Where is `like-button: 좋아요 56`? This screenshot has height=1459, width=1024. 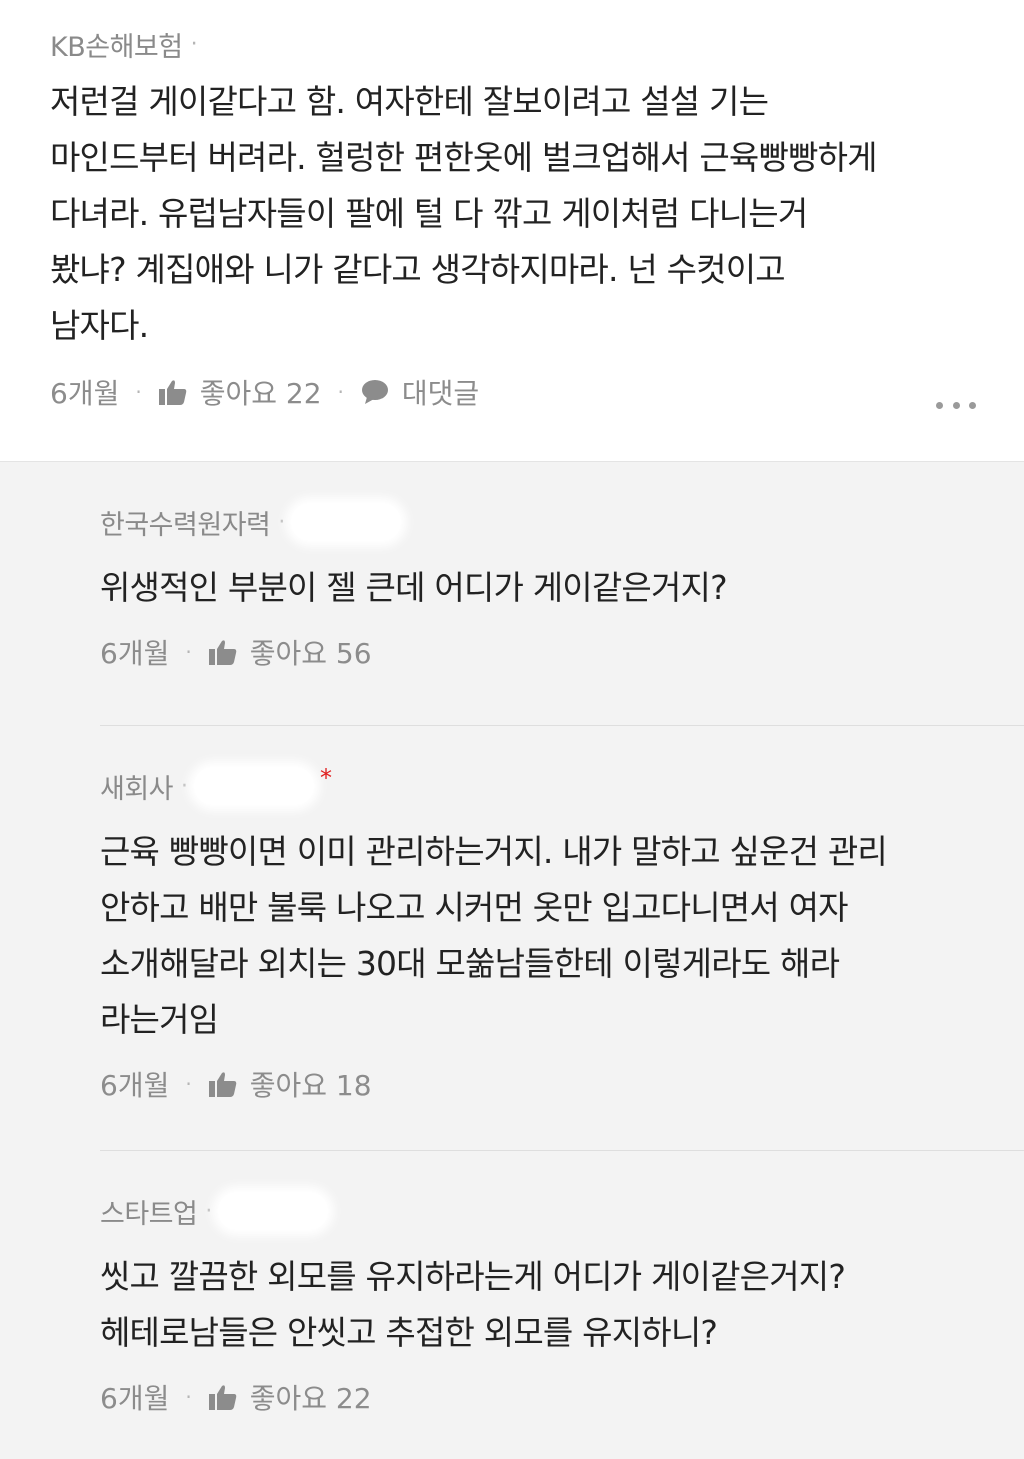
like-button: 좋아요 56 is located at coordinates (290, 652).